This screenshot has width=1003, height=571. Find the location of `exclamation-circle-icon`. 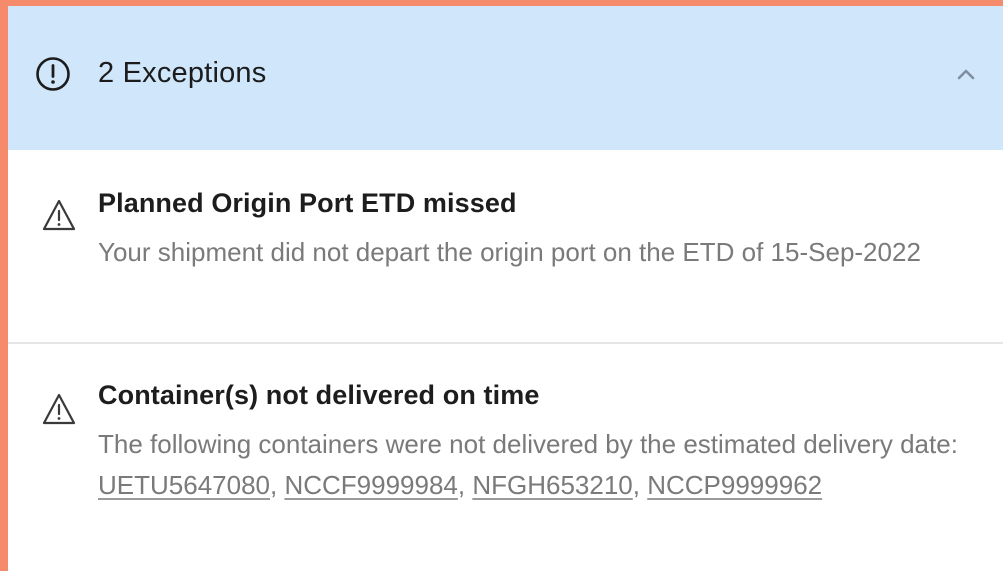

exclamation-circle-icon is located at coordinates (53, 74).